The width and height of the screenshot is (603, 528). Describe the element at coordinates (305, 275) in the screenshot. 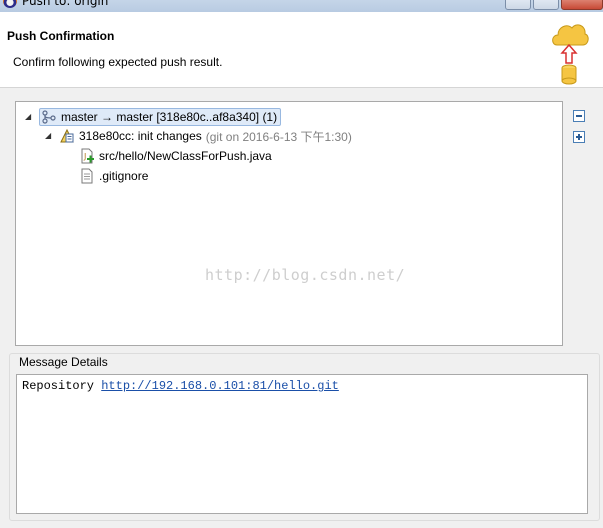

I see `watermark-text: http://blog.csdn.net/` at that location.